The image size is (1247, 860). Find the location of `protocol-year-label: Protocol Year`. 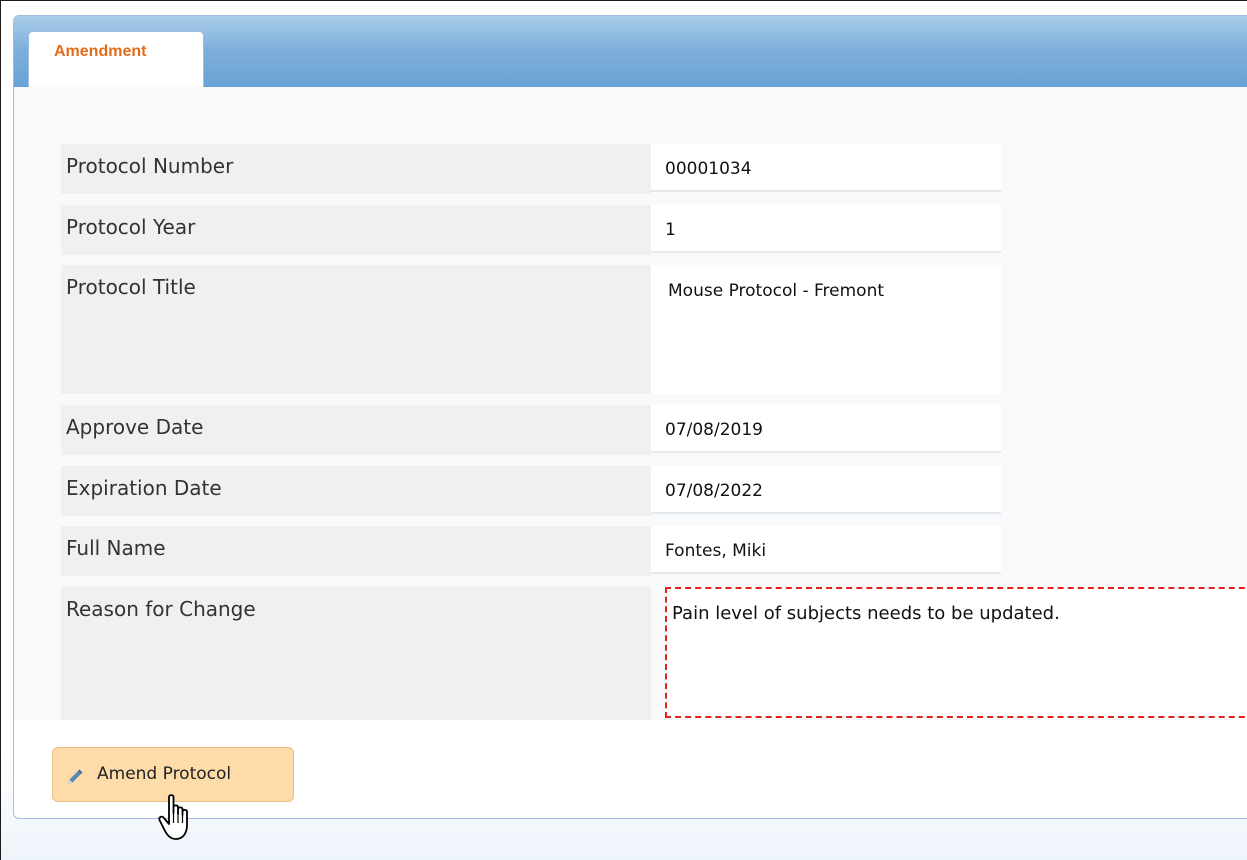

protocol-year-label: Protocol Year is located at coordinates (356, 230).